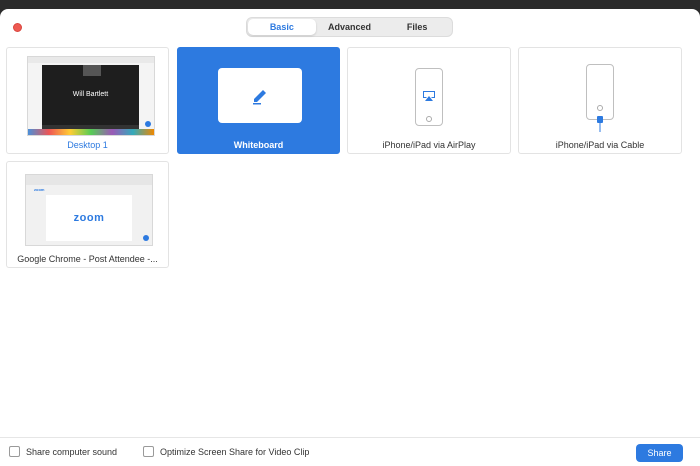  Describe the element at coordinates (429, 145) in the screenshot. I see `airplay-label: iPhone/iPad via AirPlay` at that location.